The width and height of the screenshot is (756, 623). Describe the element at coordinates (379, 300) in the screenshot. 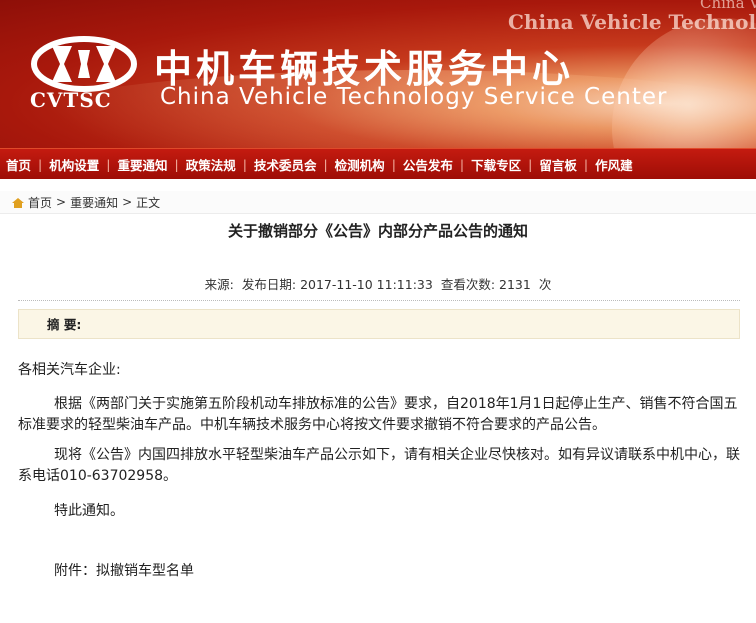

I see `meta-divider` at that location.